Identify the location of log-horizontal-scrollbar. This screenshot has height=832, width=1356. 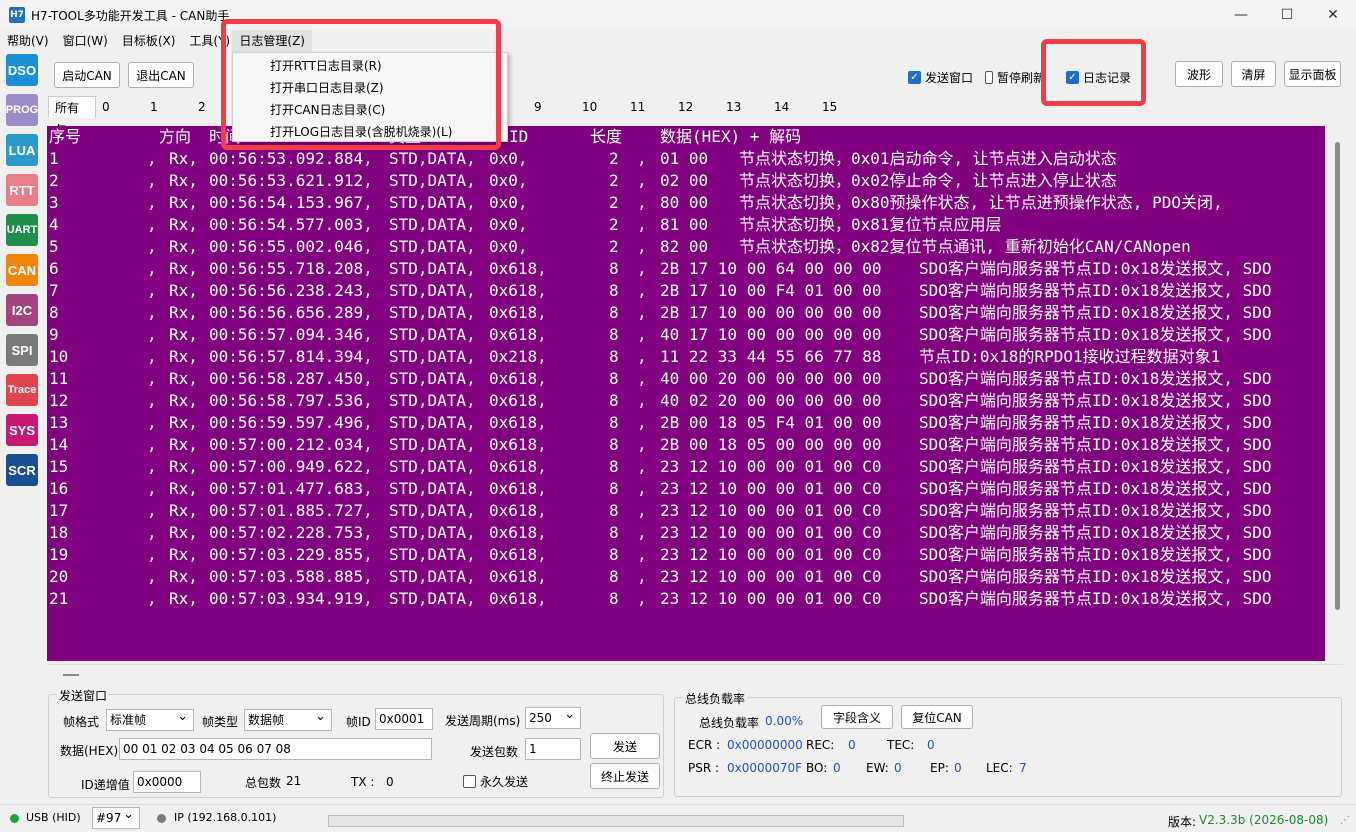
(695, 674).